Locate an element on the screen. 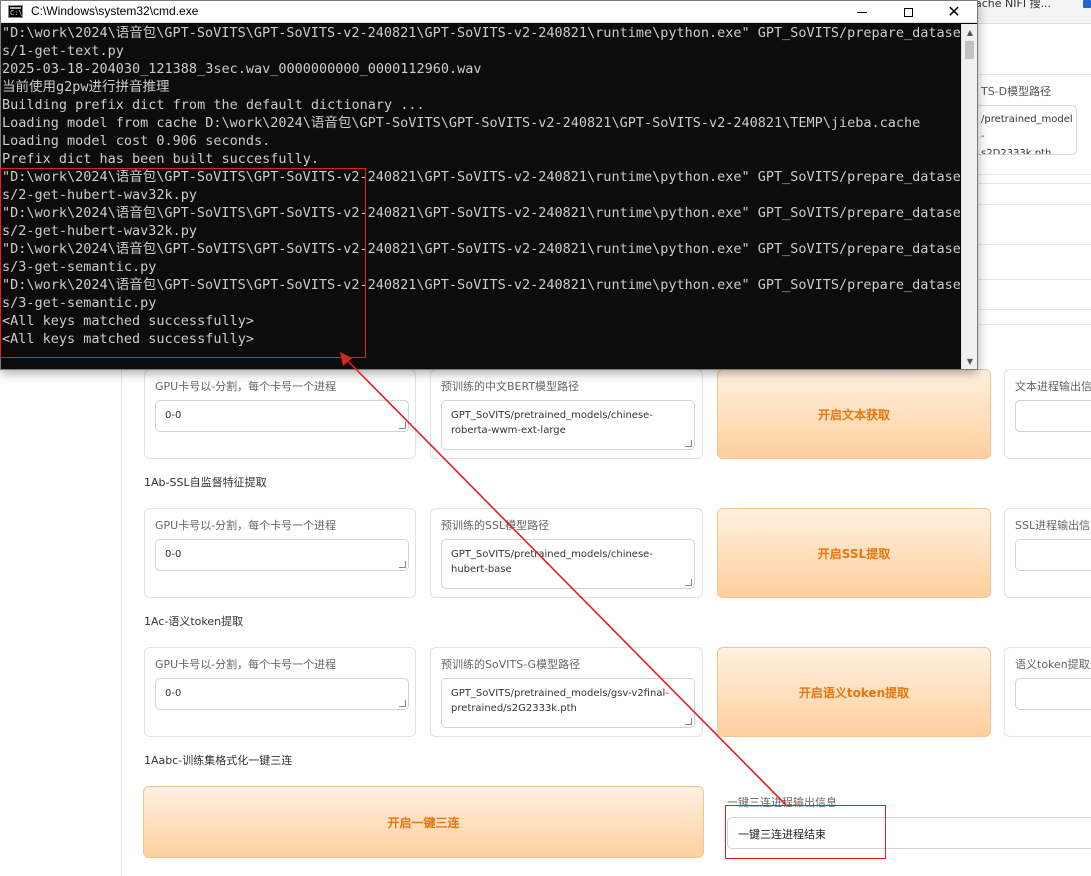 Image resolution: width=1091 pixels, height=876 pixels. ssl-output-card: SSL进程输出信息 is located at coordinates (1047, 553).